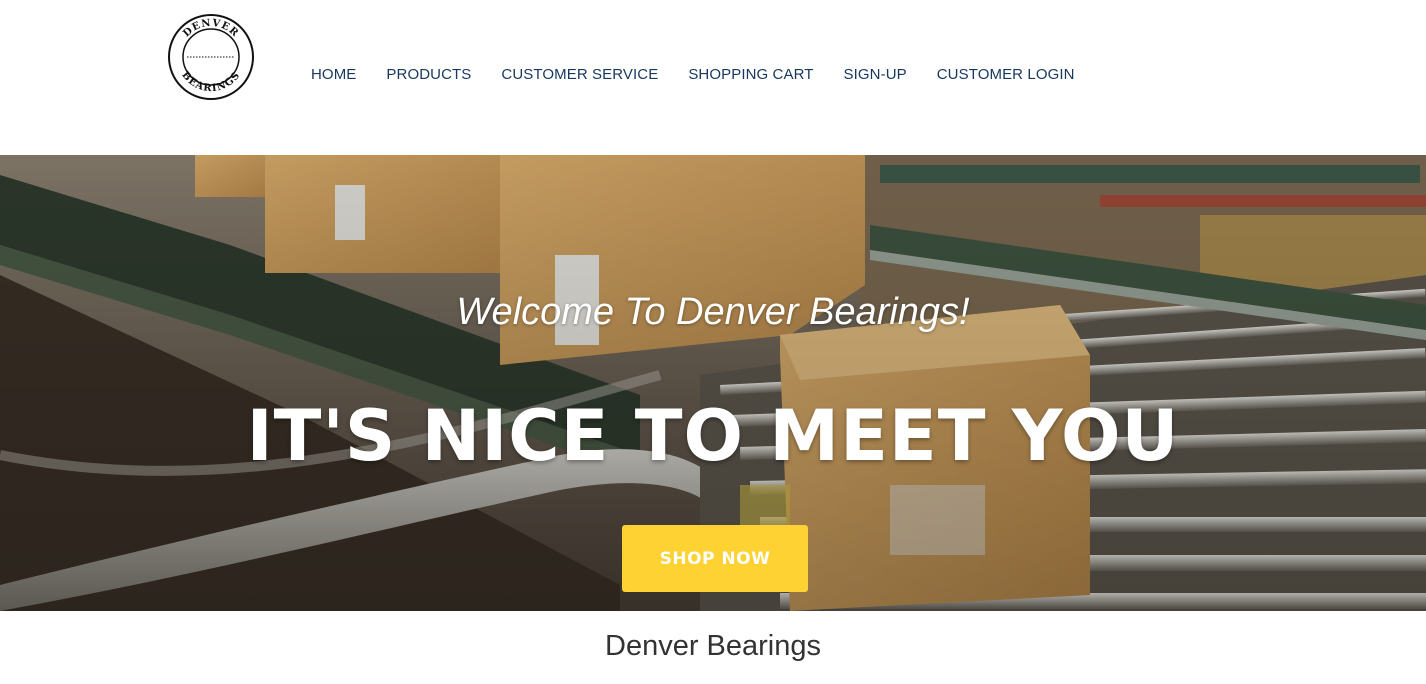 The height and width of the screenshot is (684, 1426). What do you see at coordinates (715, 558) in the screenshot?
I see `shop-now-button: SHOP NOW` at bounding box center [715, 558].